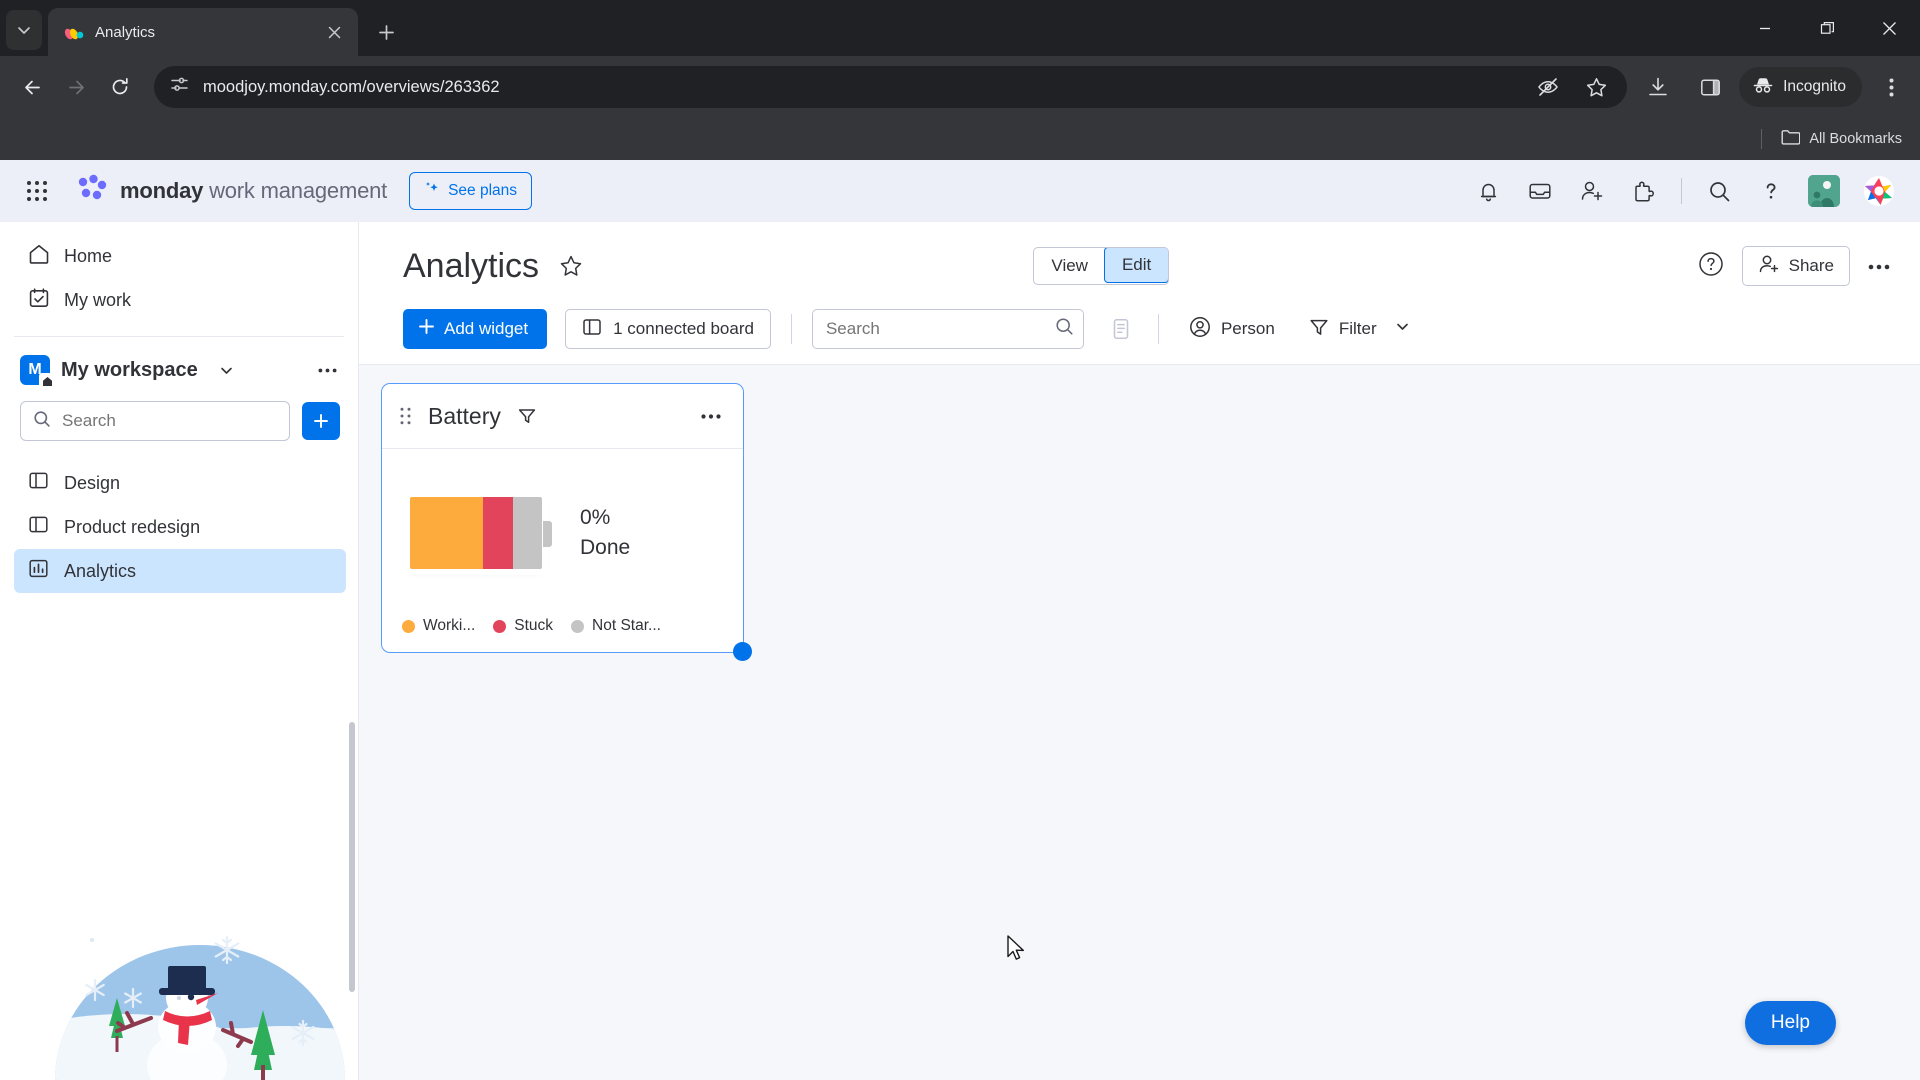  Describe the element at coordinates (742, 651) in the screenshot. I see `resize-handle` at that location.